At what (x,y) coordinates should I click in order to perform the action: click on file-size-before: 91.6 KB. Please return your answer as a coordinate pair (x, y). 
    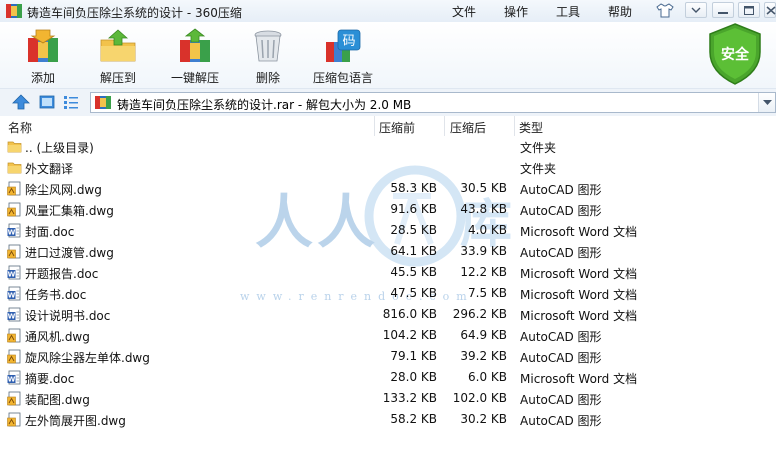
    Looking at the image, I should click on (413, 209).